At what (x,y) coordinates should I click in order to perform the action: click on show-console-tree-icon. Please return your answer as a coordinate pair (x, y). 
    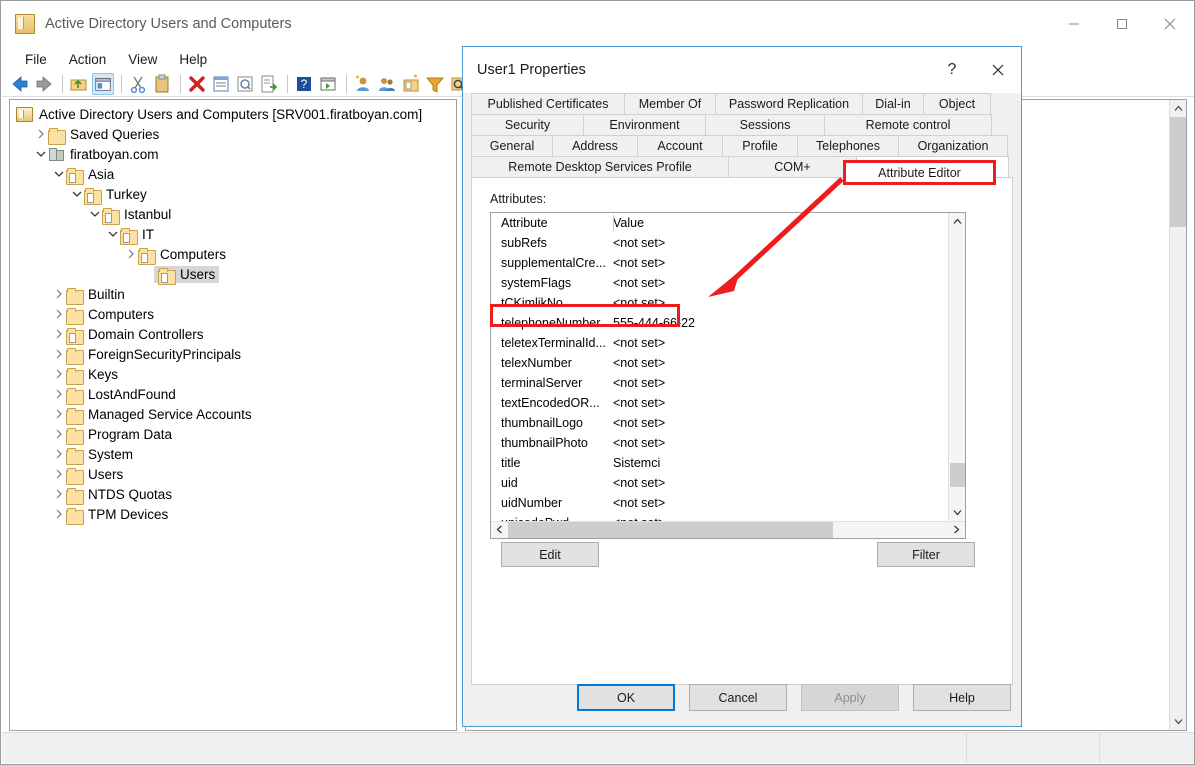
    Looking at the image, I should click on (328, 84).